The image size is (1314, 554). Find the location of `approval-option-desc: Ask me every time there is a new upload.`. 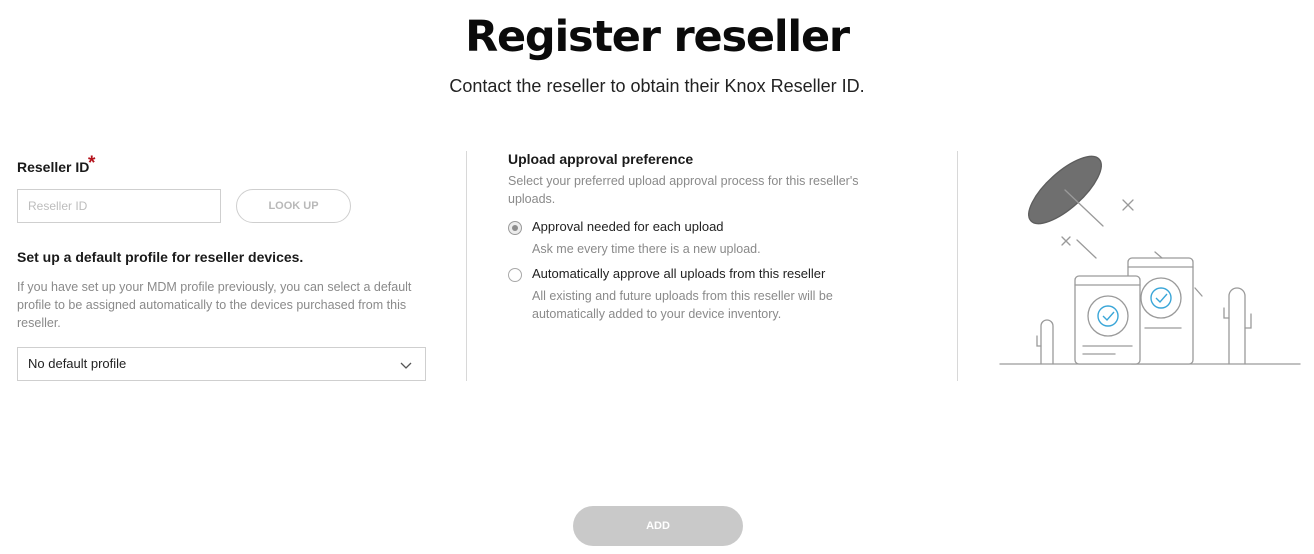

approval-option-desc: Ask me every time there is a new upload. is located at coordinates (646, 249).